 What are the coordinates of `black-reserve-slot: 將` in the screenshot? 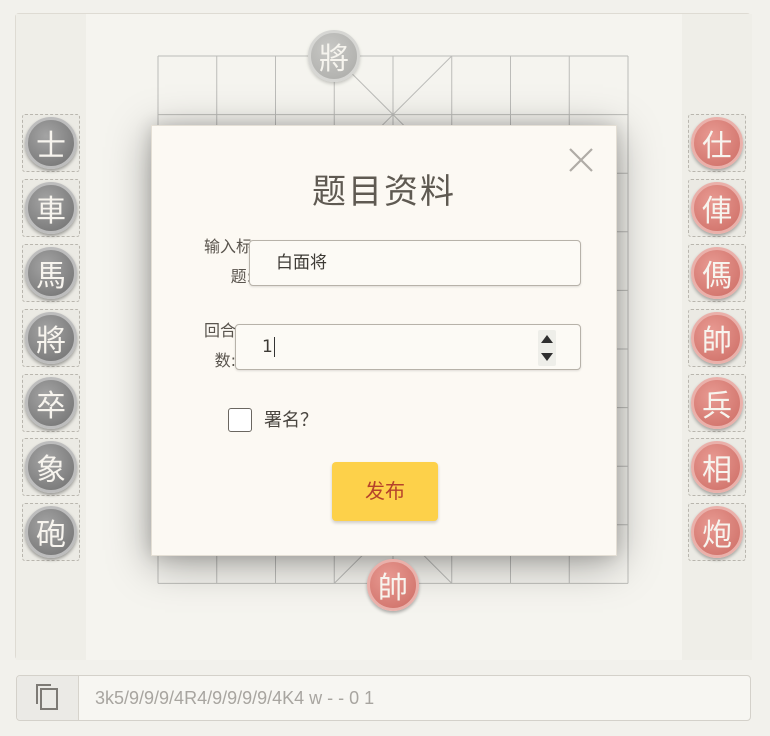 It's located at (51, 338).